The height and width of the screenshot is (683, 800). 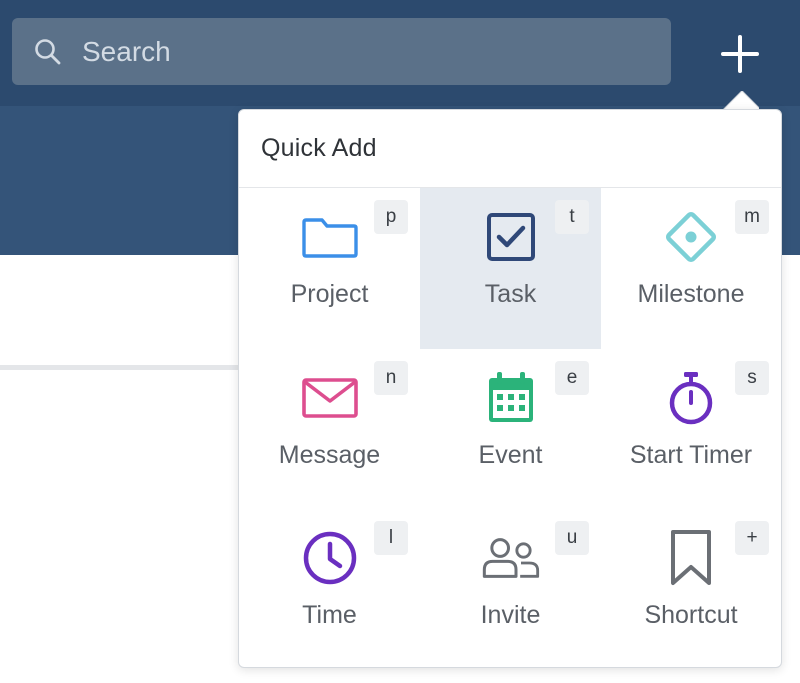 I want to click on people-icon, so click(x=511, y=558).